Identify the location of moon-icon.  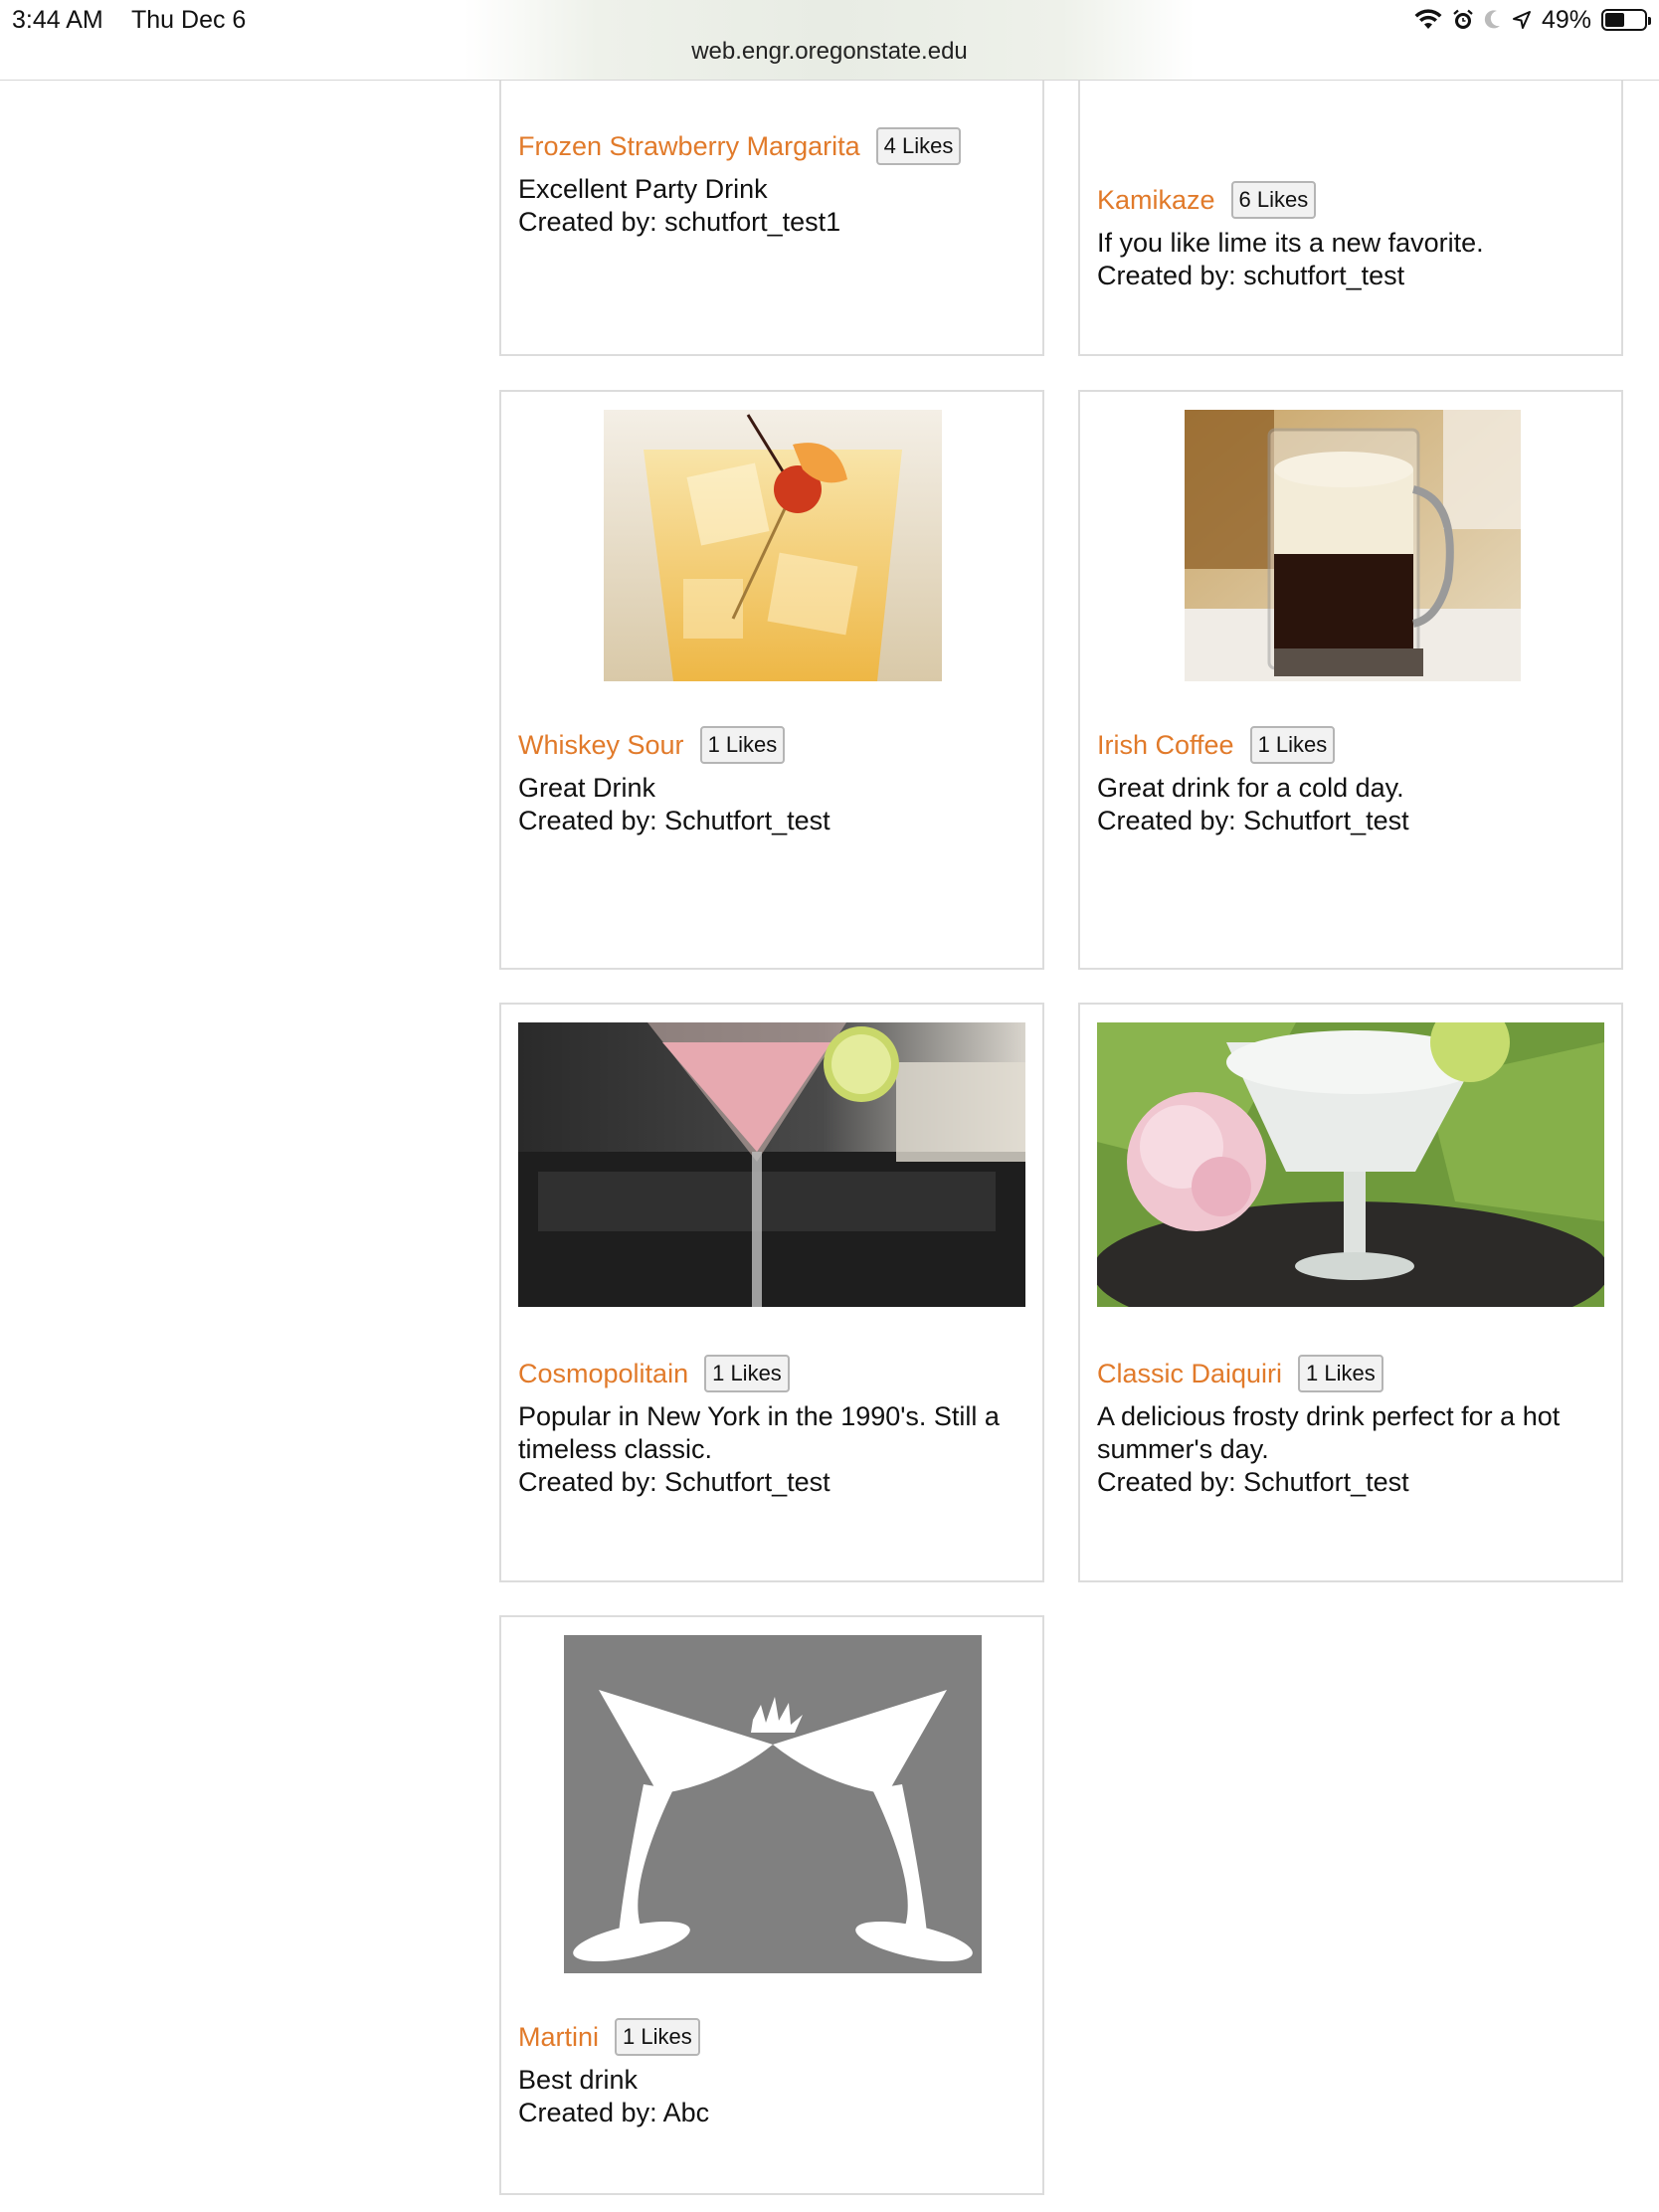
(1492, 19).